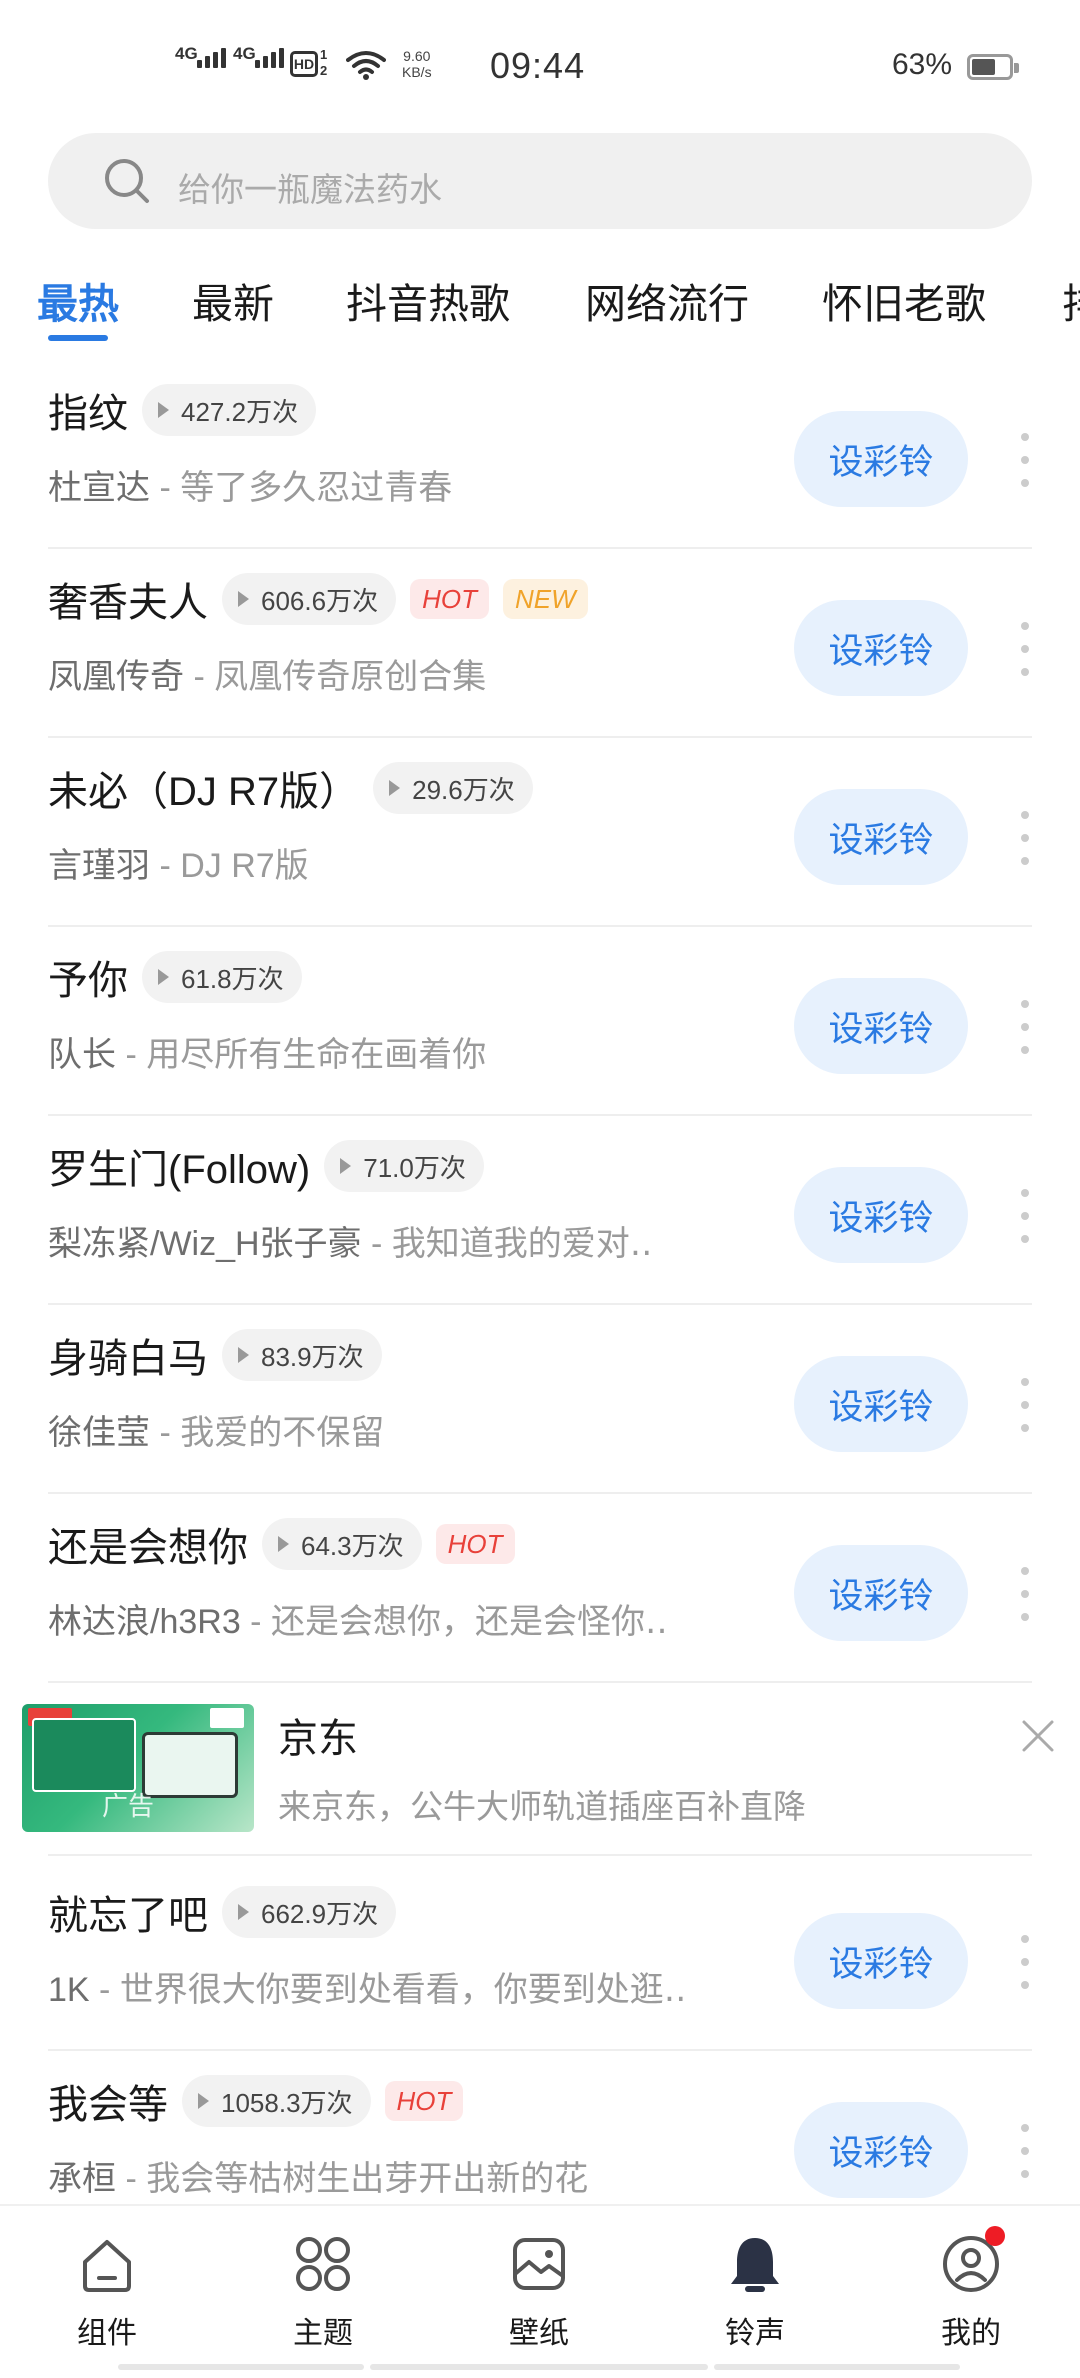 The image size is (1080, 2378). What do you see at coordinates (318, 1739) in the screenshot?
I see `ad-brand: 京东` at bounding box center [318, 1739].